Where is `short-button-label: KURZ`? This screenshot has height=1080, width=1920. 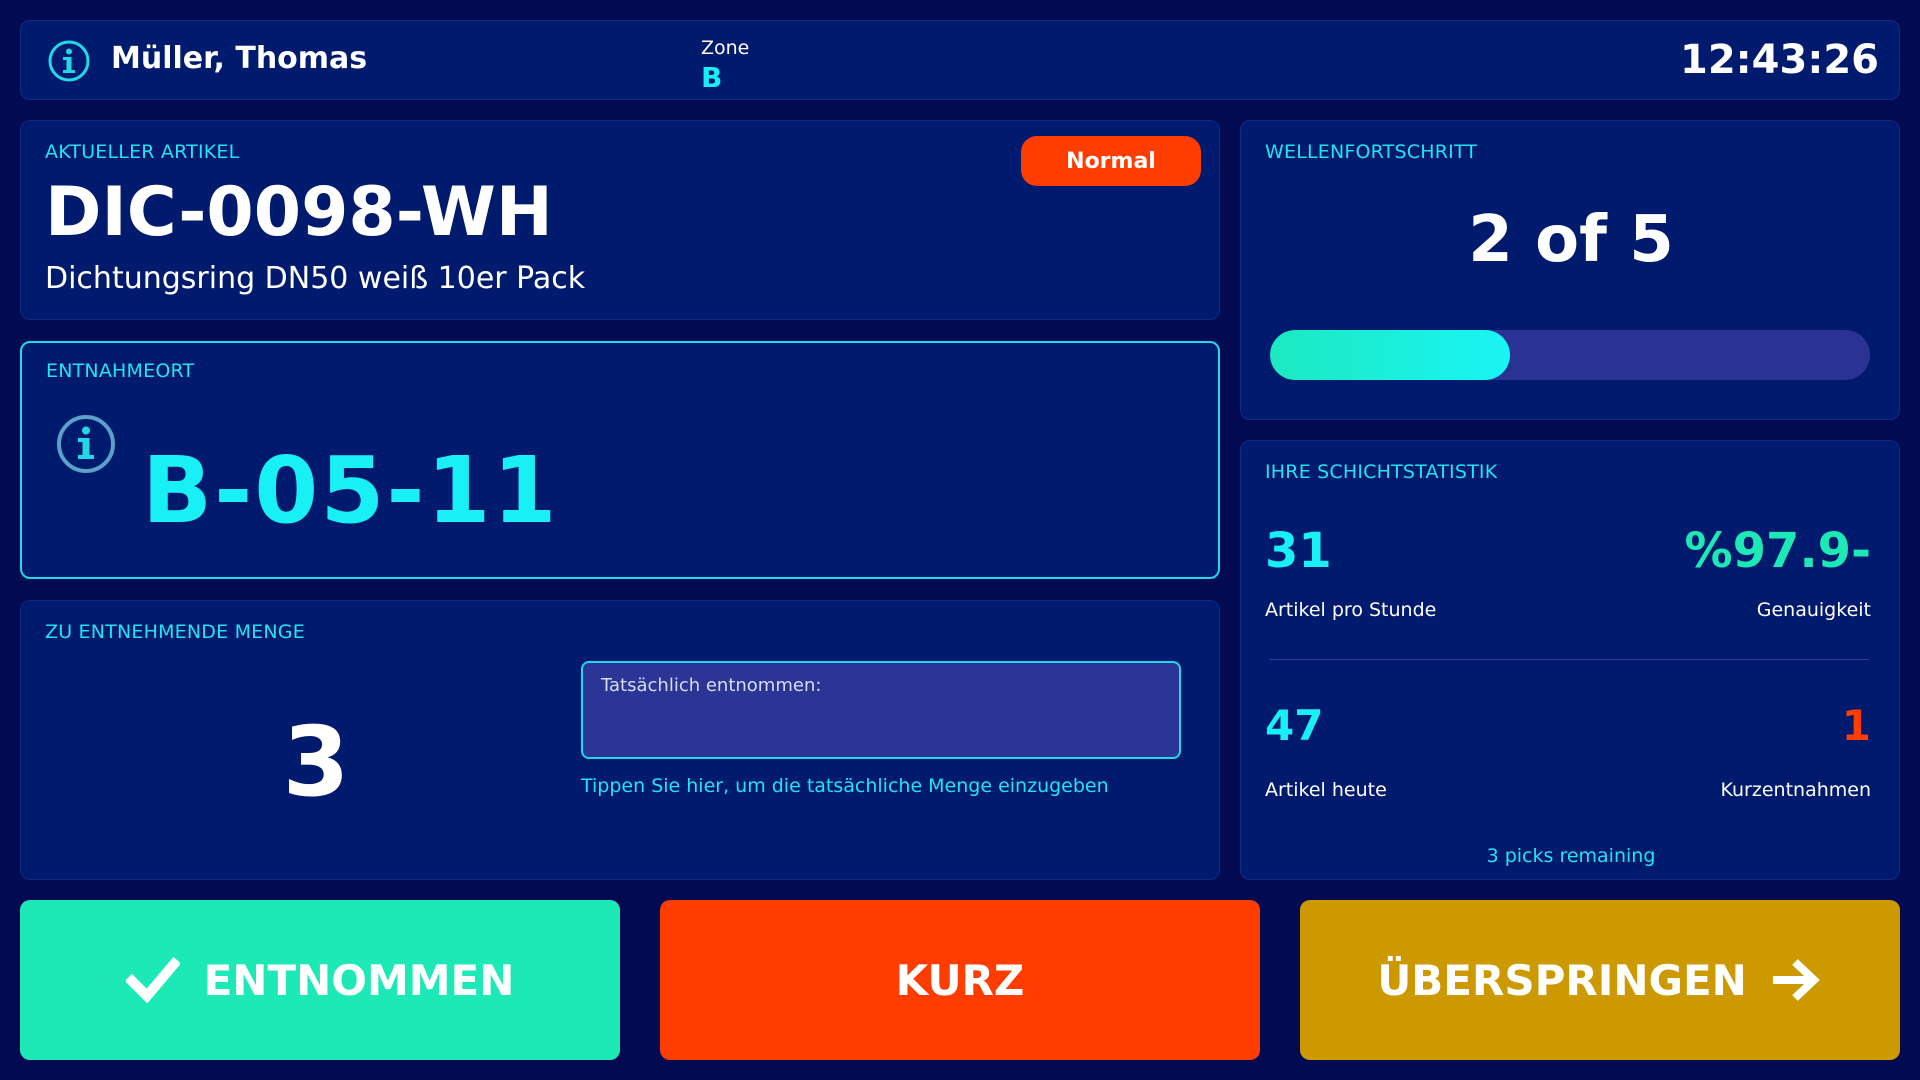 short-button-label: KURZ is located at coordinates (960, 980).